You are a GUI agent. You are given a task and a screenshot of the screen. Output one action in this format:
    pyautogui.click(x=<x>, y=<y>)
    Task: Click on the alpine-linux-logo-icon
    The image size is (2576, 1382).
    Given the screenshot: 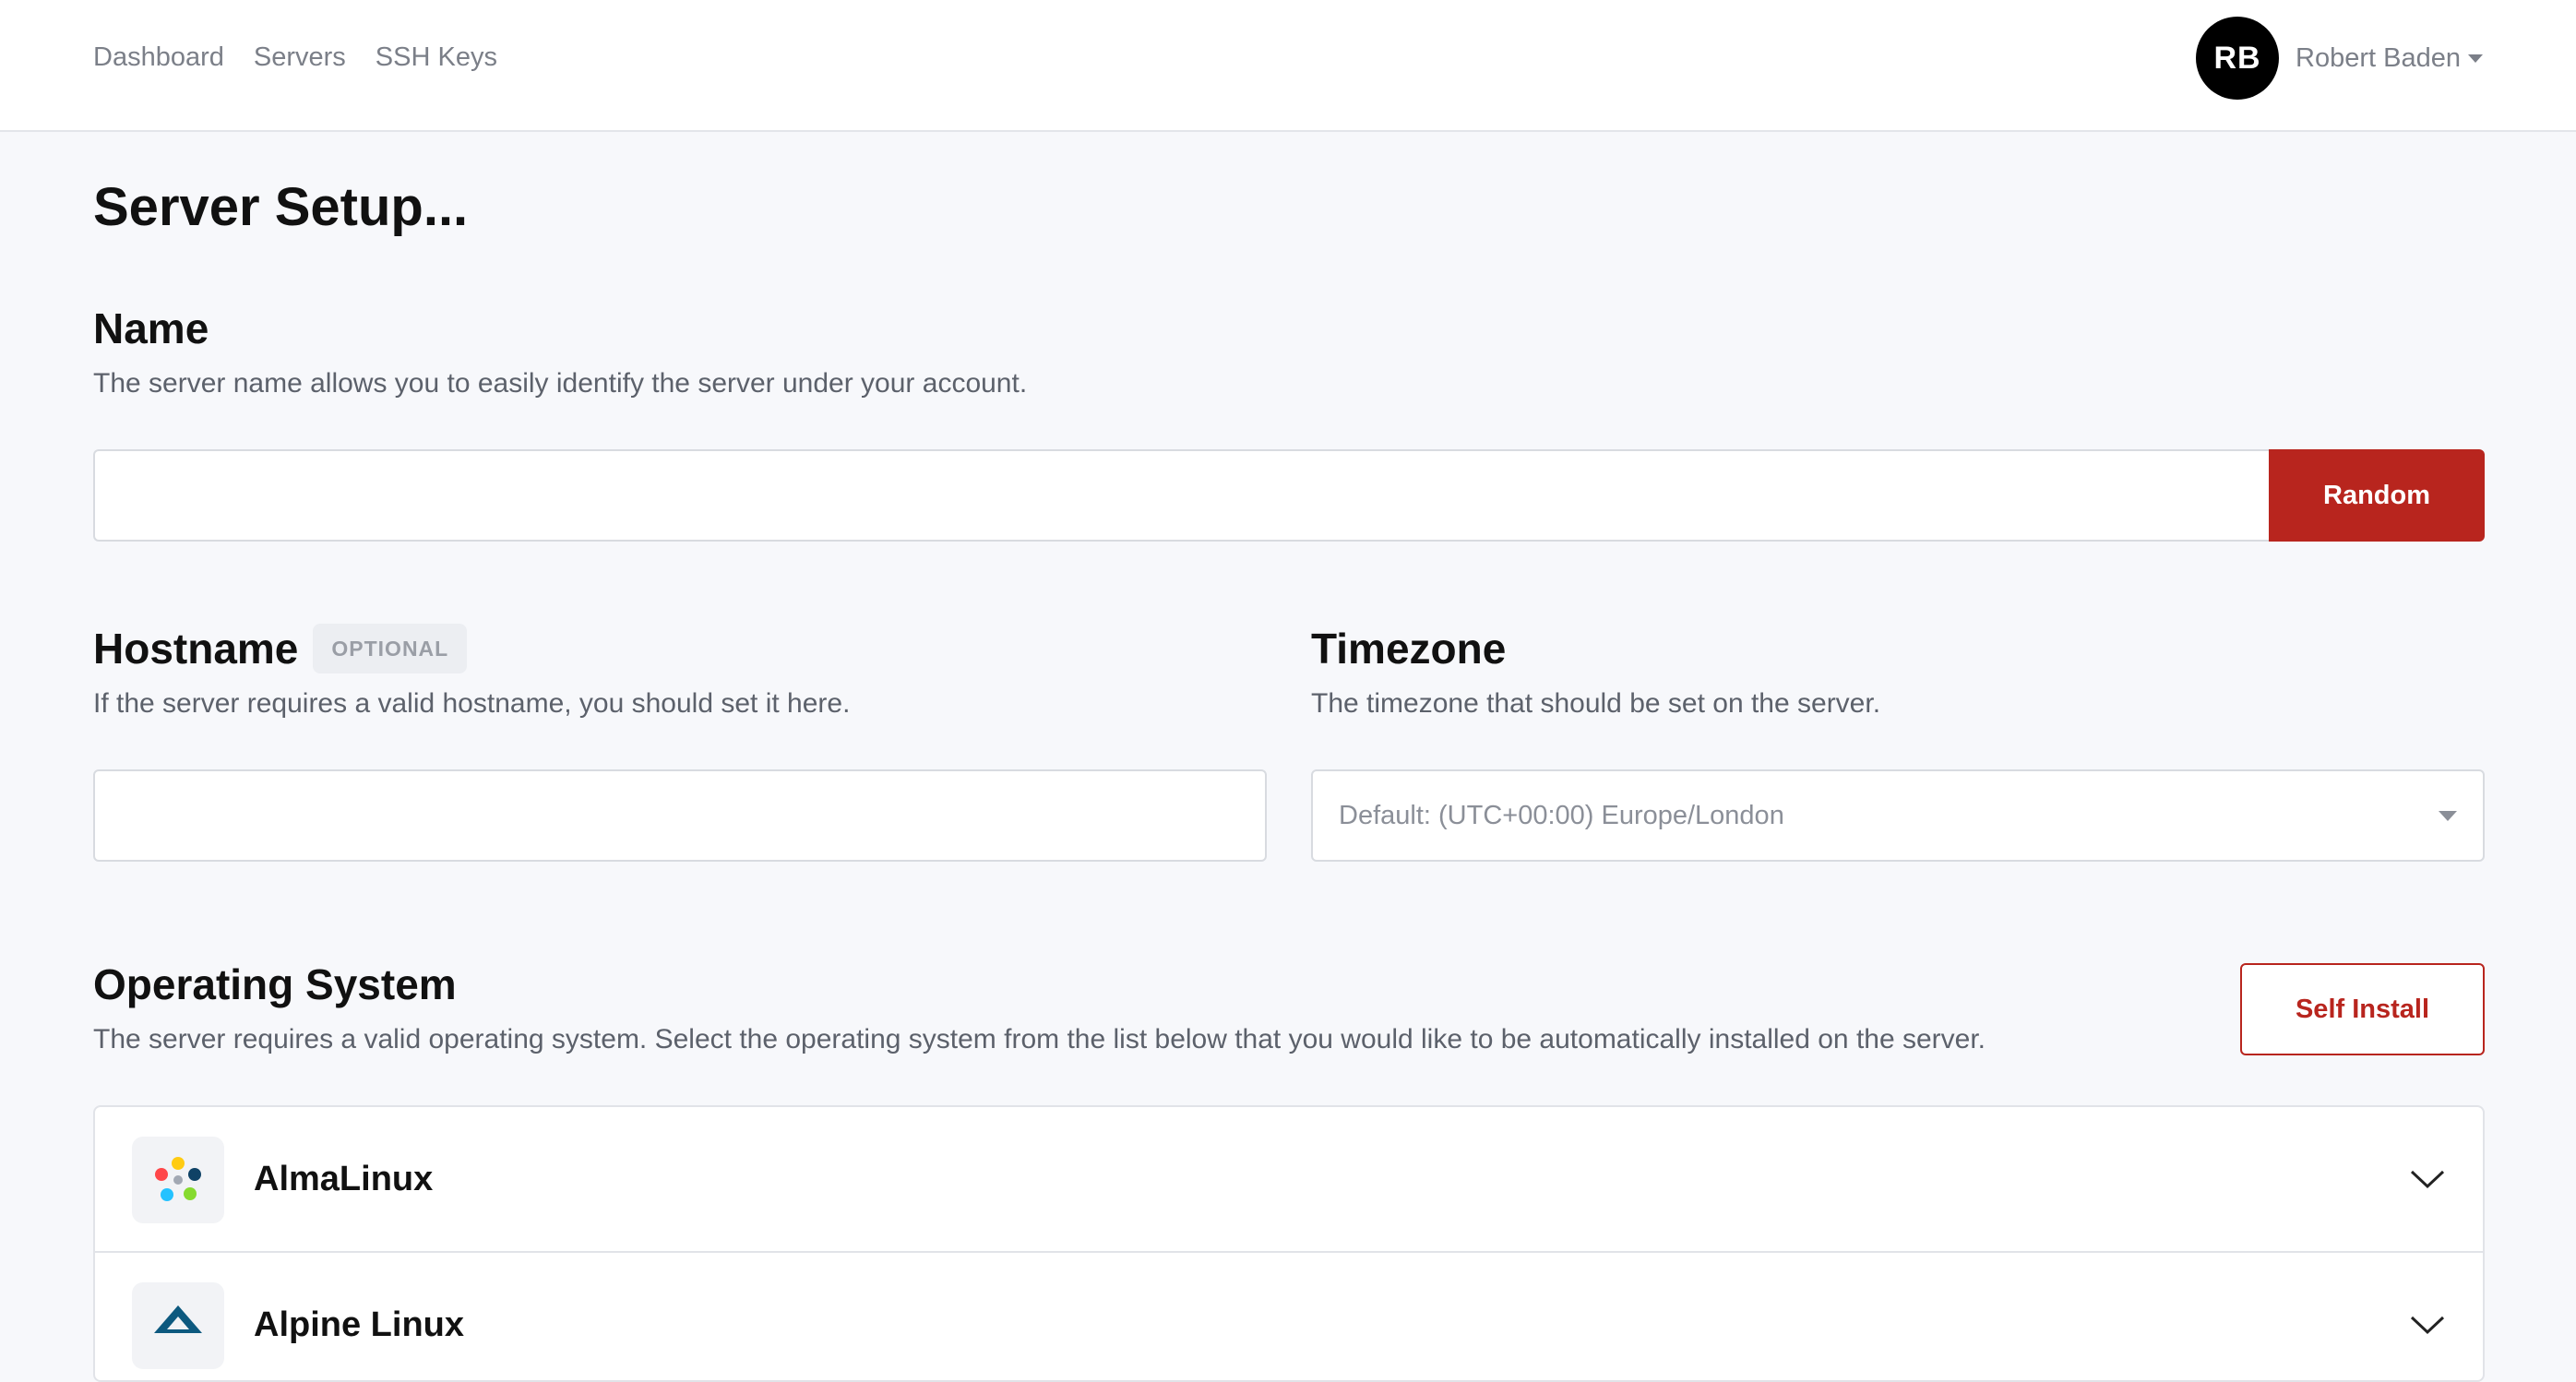 What is the action you would take?
    pyautogui.click(x=178, y=1325)
    